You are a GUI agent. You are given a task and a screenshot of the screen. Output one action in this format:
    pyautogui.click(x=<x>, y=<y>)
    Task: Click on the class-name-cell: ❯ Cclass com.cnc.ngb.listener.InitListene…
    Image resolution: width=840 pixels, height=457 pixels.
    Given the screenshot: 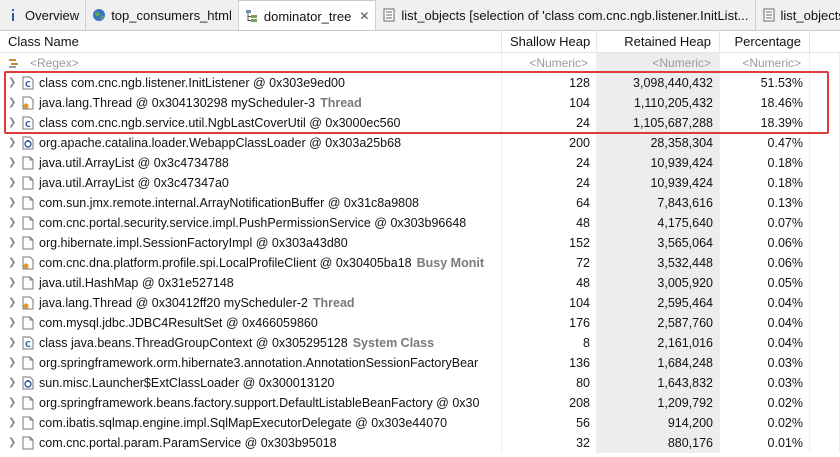 What is the action you would take?
    pyautogui.click(x=251, y=83)
    